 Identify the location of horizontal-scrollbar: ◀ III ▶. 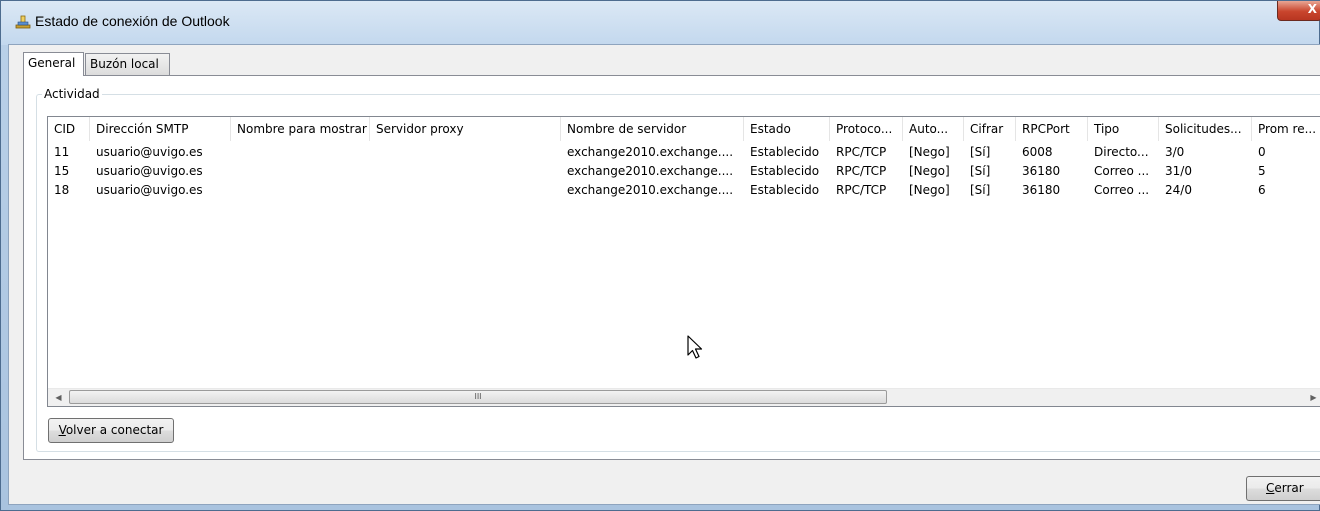
(684, 397).